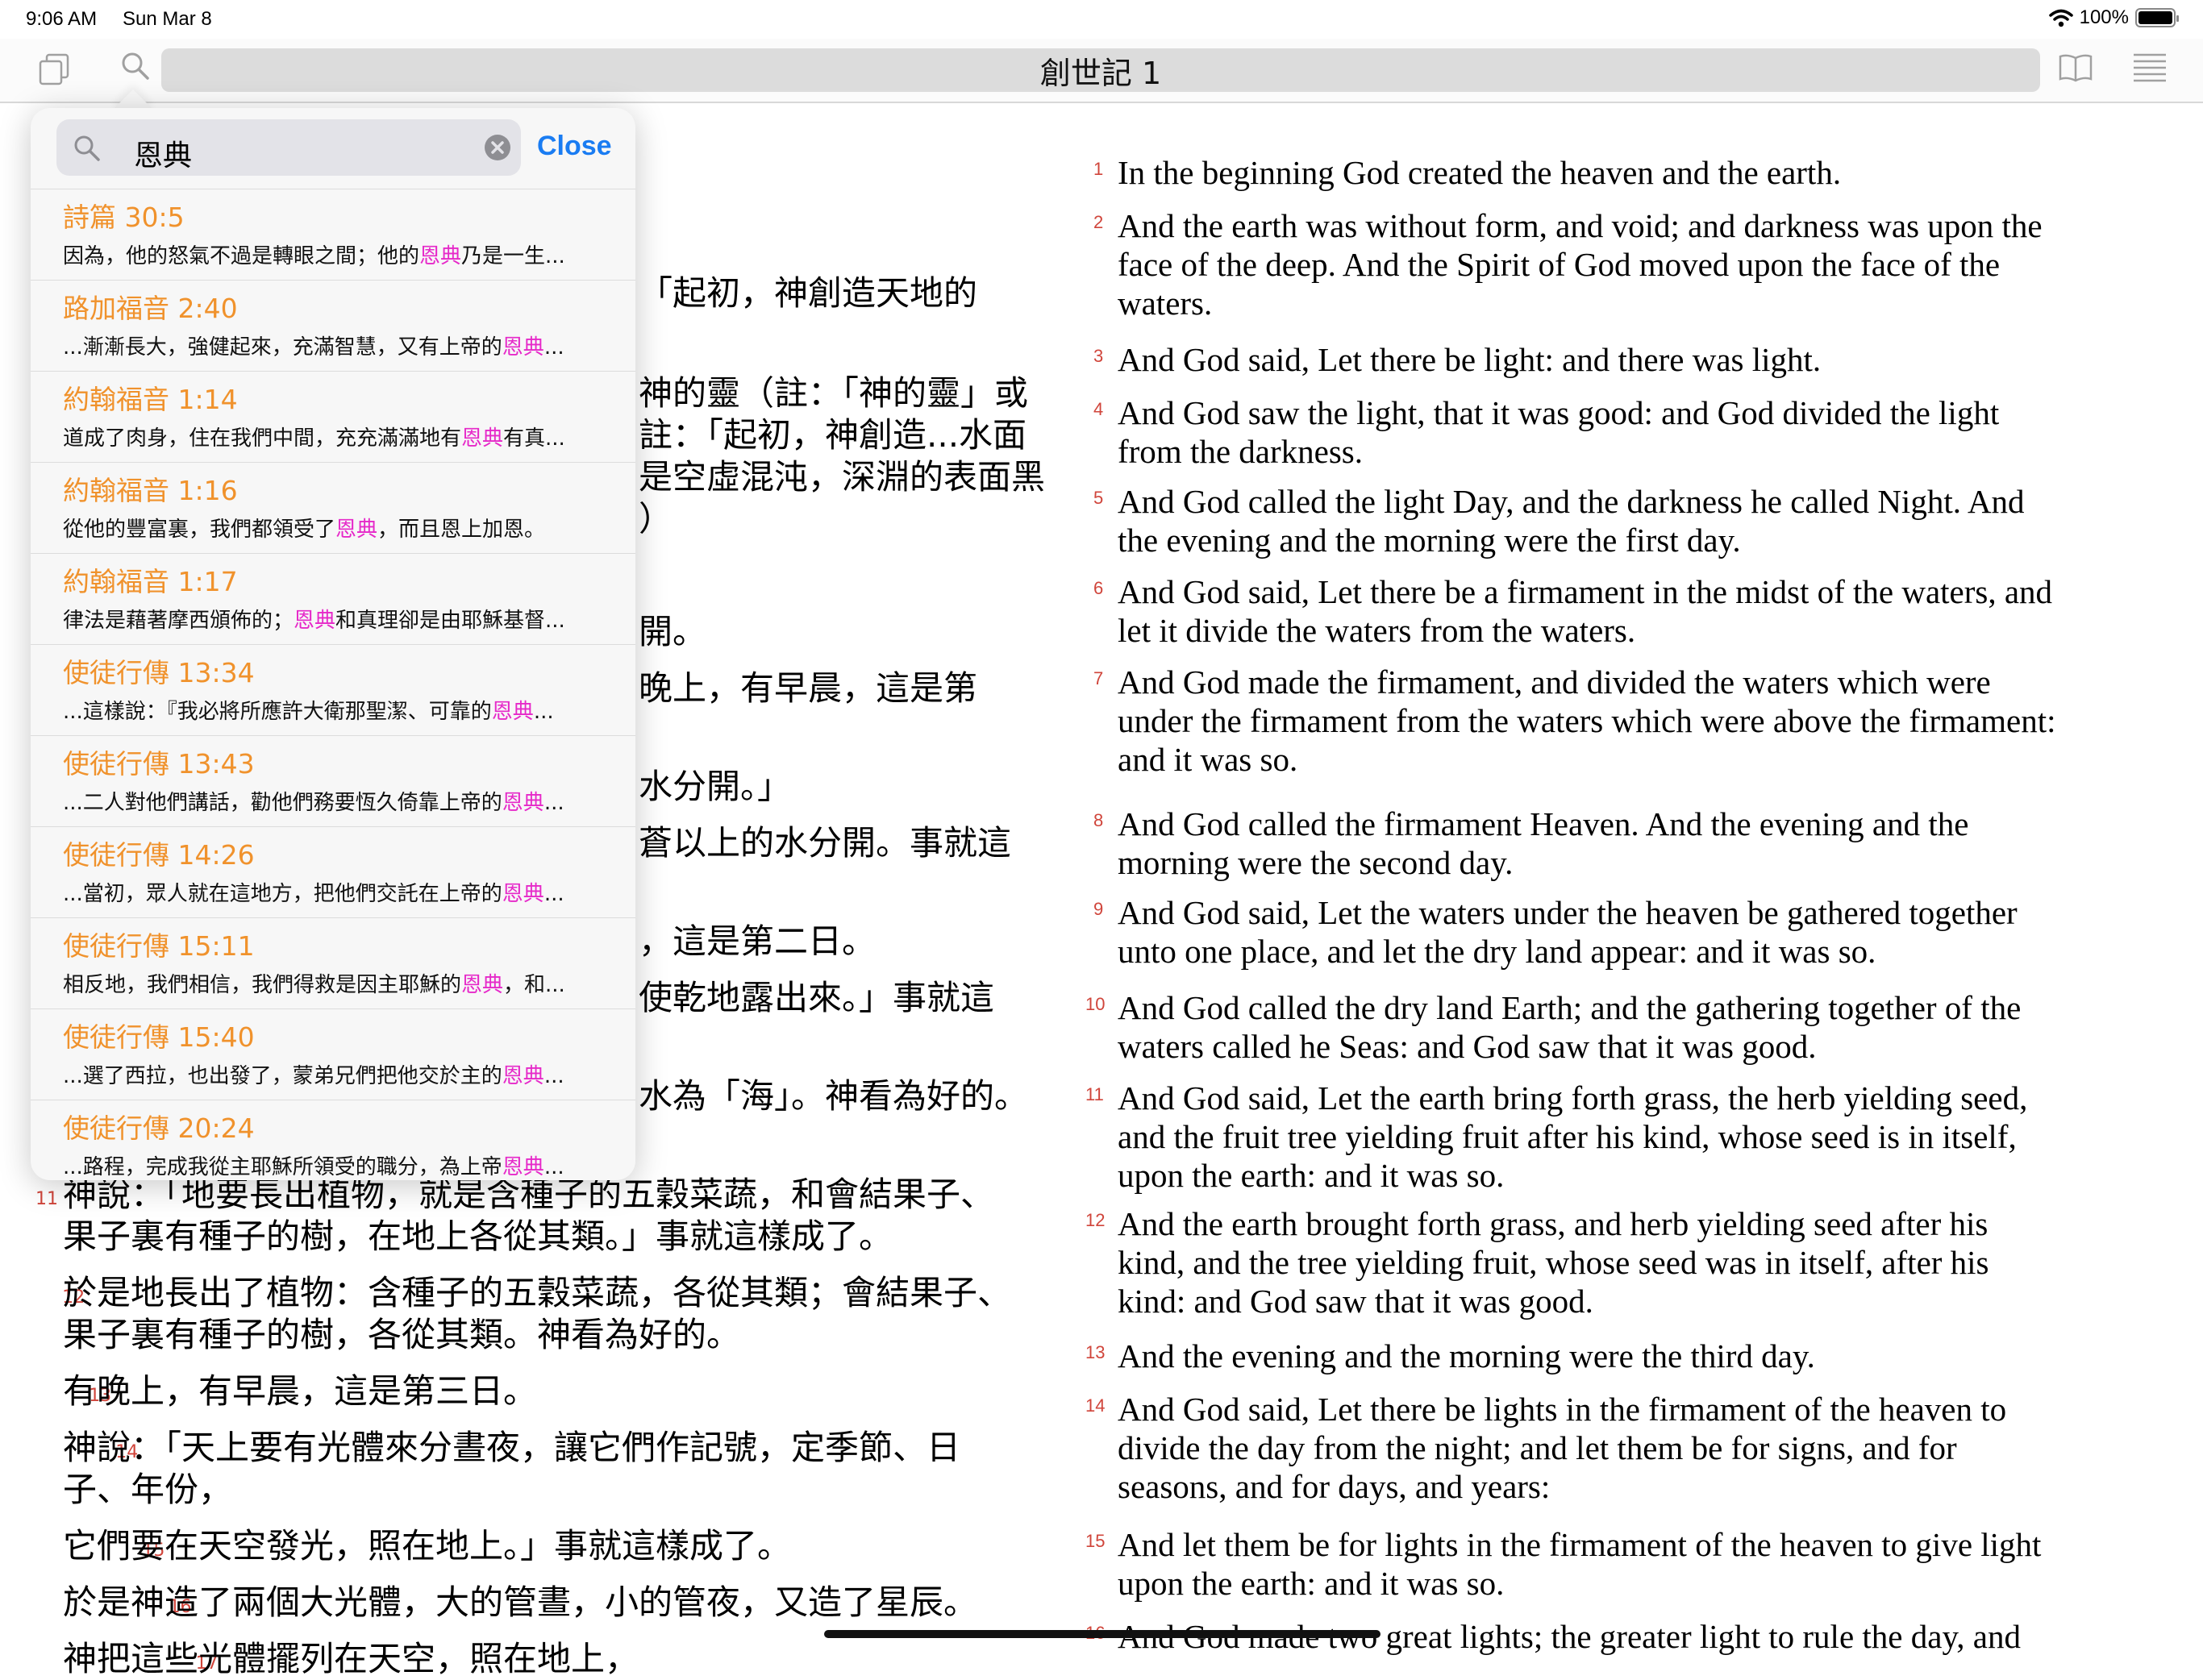  Describe the element at coordinates (843, 477) in the screenshot. I see `zh-line: 是空虛混沌，深淵的表面黑` at that location.